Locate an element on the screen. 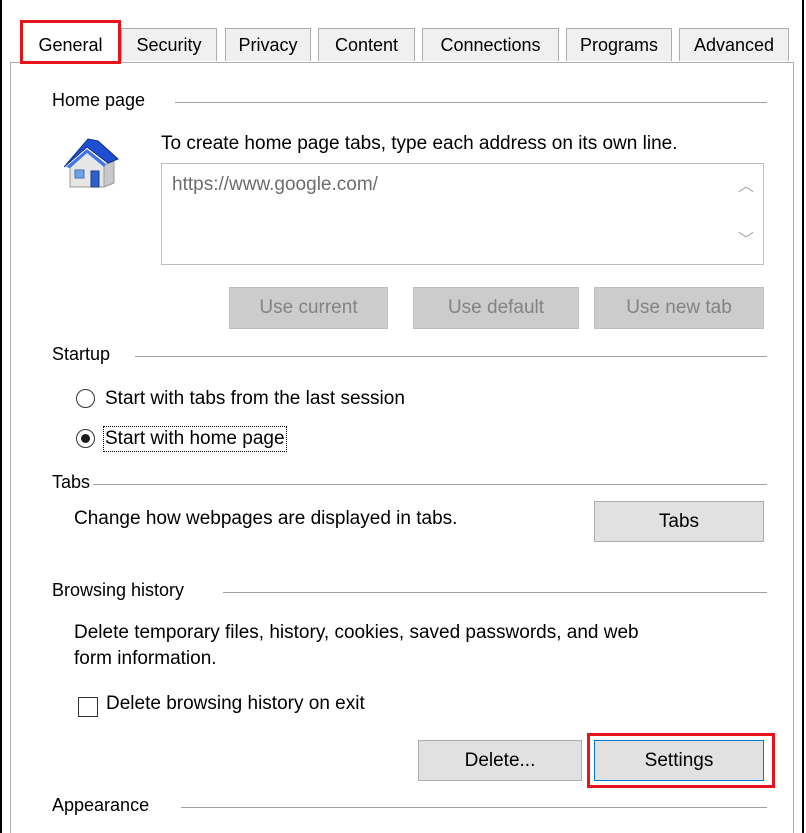 This screenshot has height=833, width=806. startup-home-page-label: Start with home page is located at coordinates (195, 439).